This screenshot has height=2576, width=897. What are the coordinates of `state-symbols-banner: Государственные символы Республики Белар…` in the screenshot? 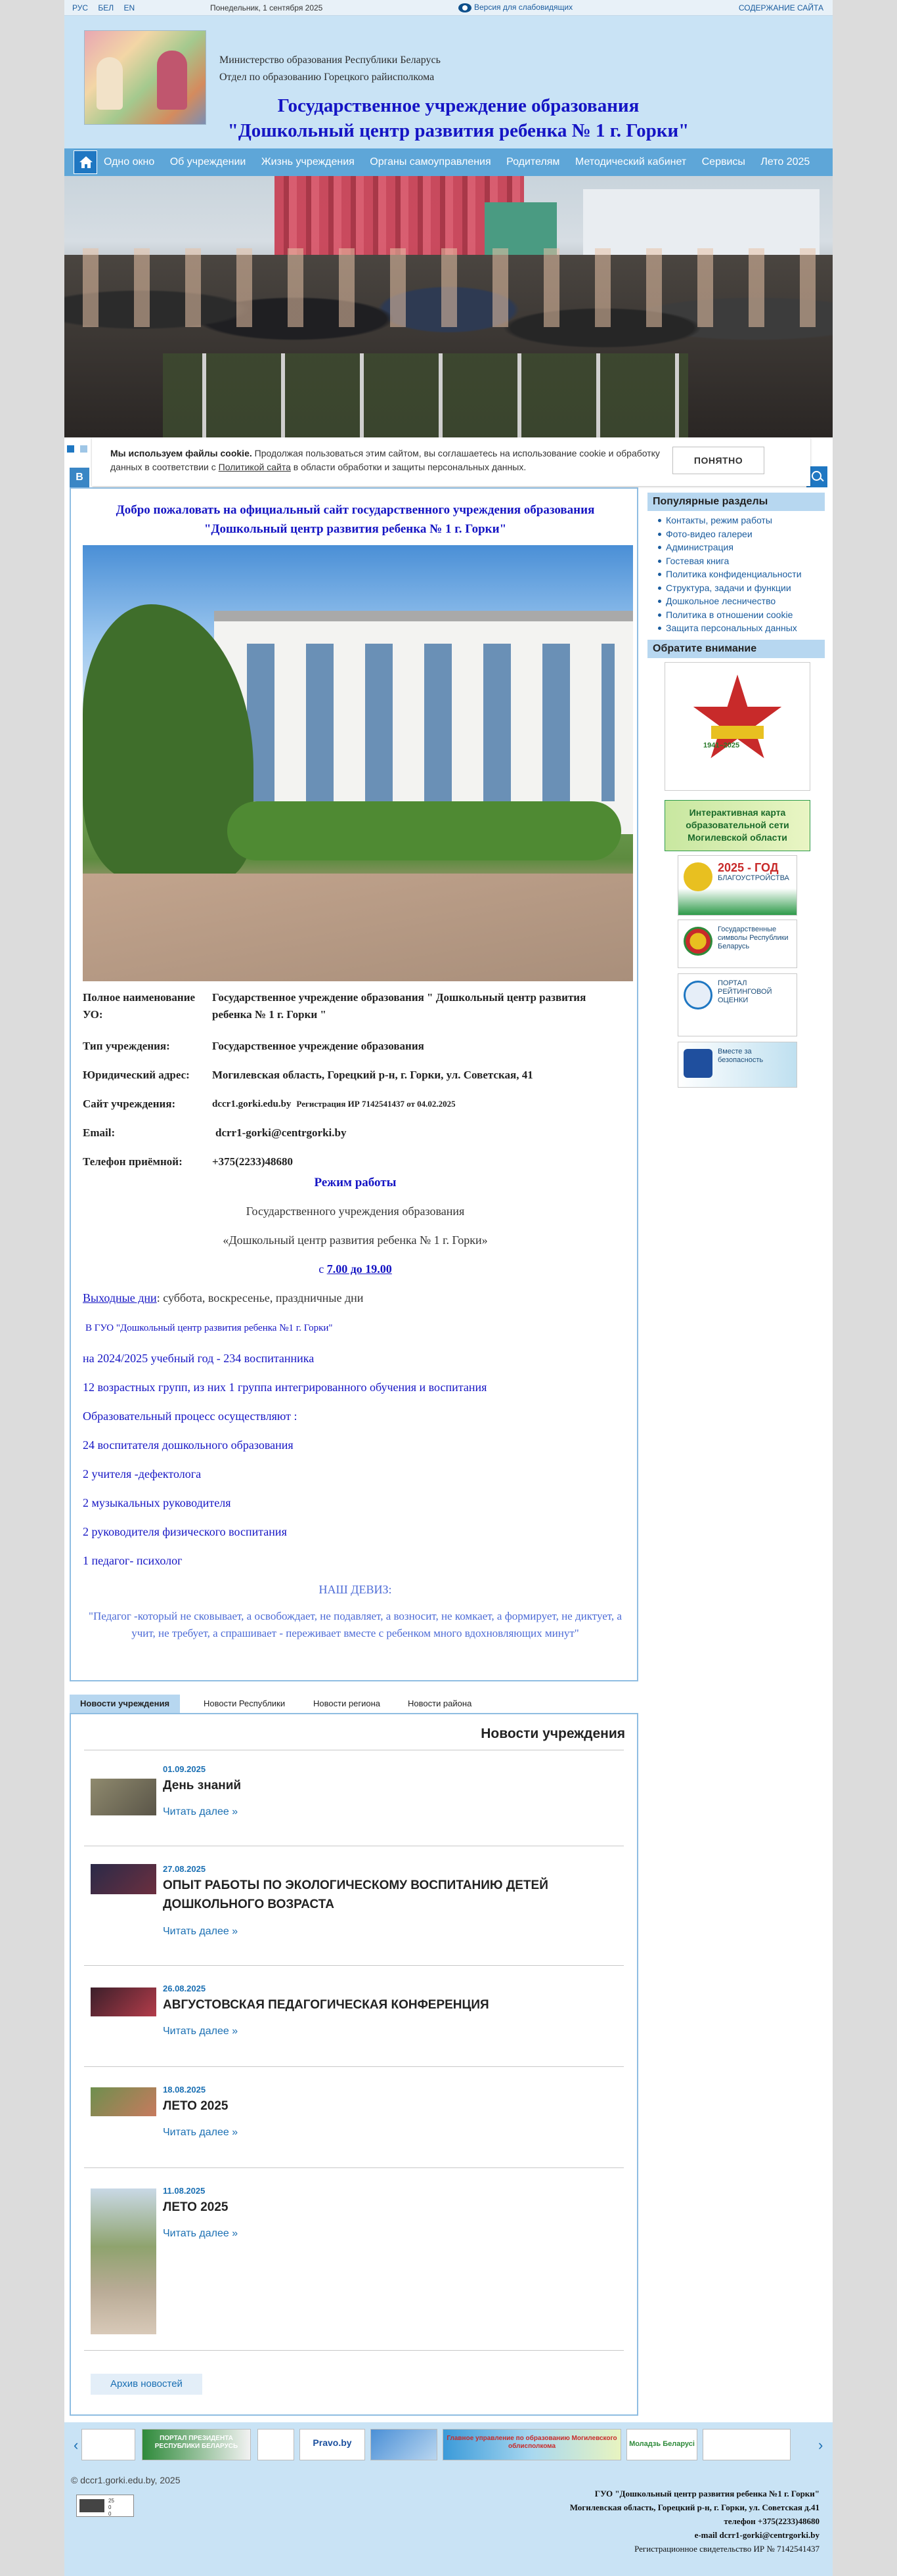 It's located at (737, 944).